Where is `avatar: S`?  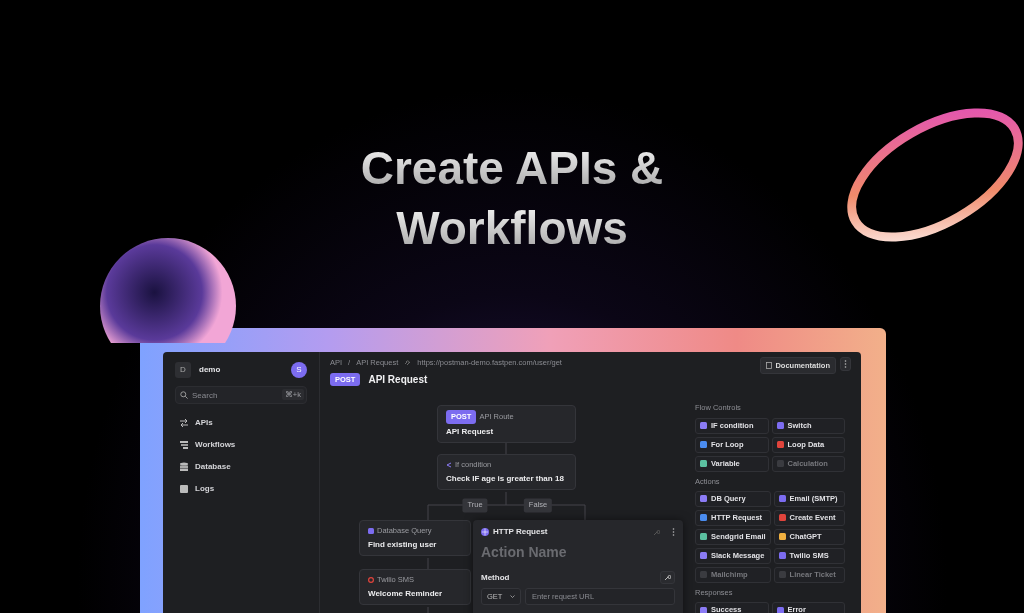
avatar: S is located at coordinates (299, 370).